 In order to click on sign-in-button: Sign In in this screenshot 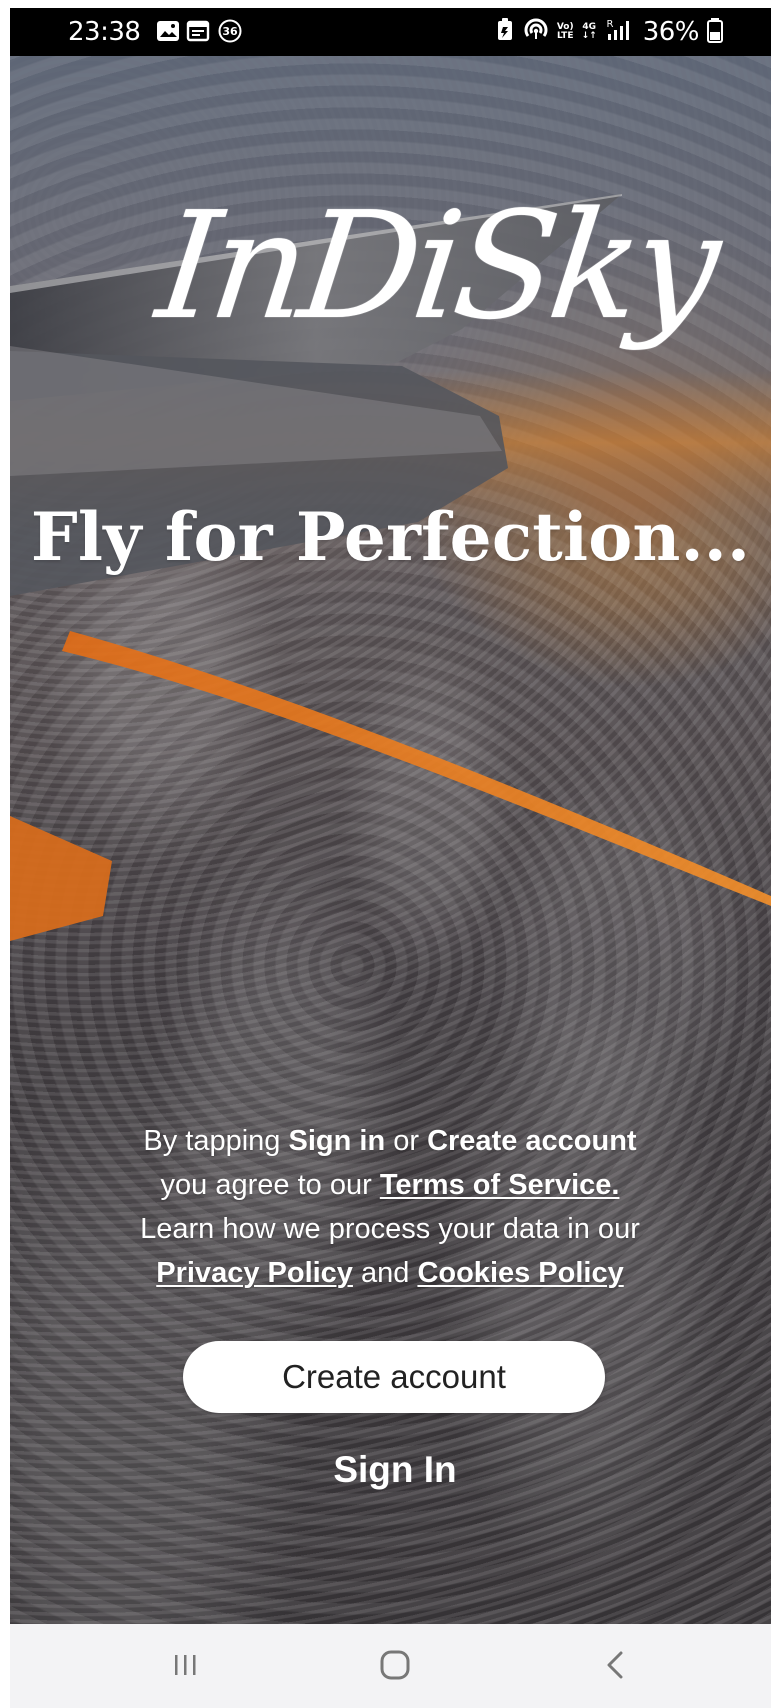, I will do `click(395, 1470)`.